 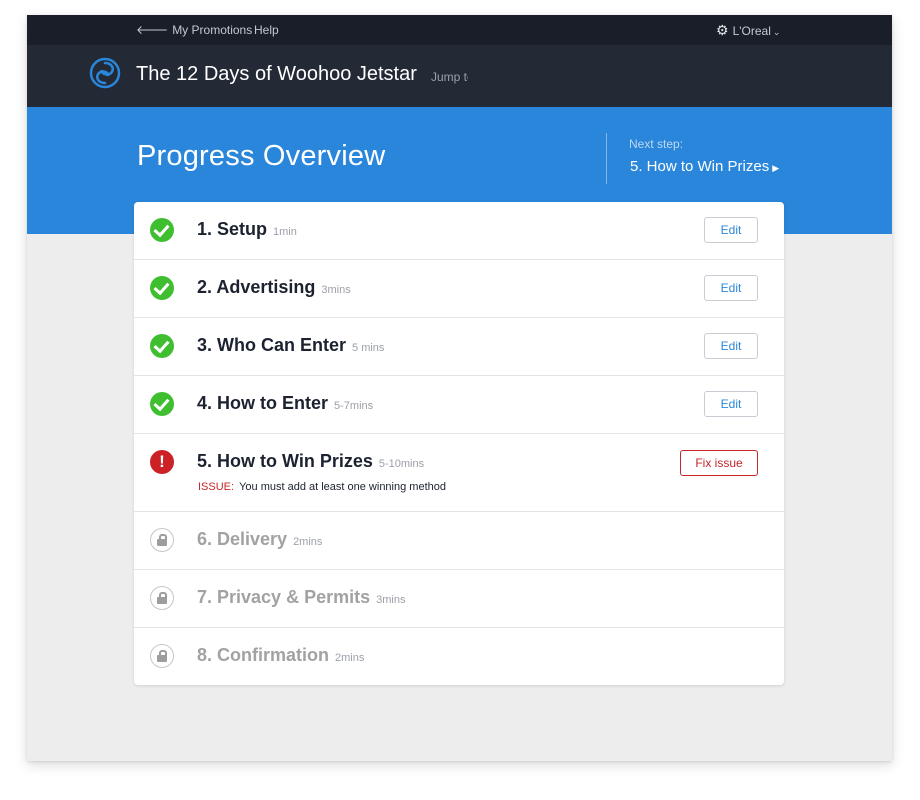 I want to click on step-name: 6. Delivery, so click(x=242, y=539).